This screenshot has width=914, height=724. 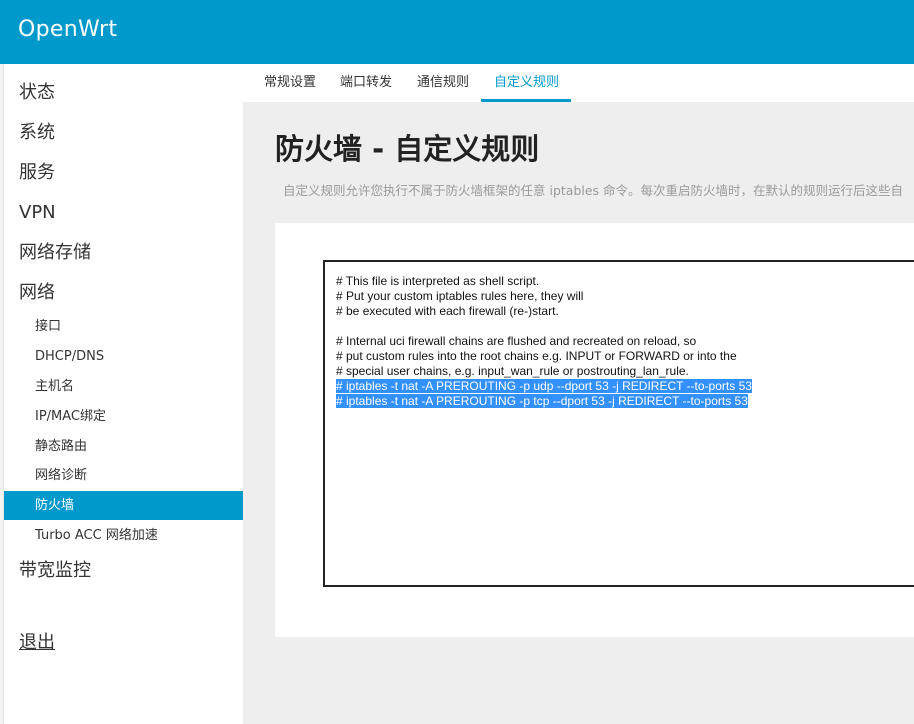 What do you see at coordinates (61, 476) in the screenshot?
I see `sidebar-item-diagnostics: 网络诊断` at bounding box center [61, 476].